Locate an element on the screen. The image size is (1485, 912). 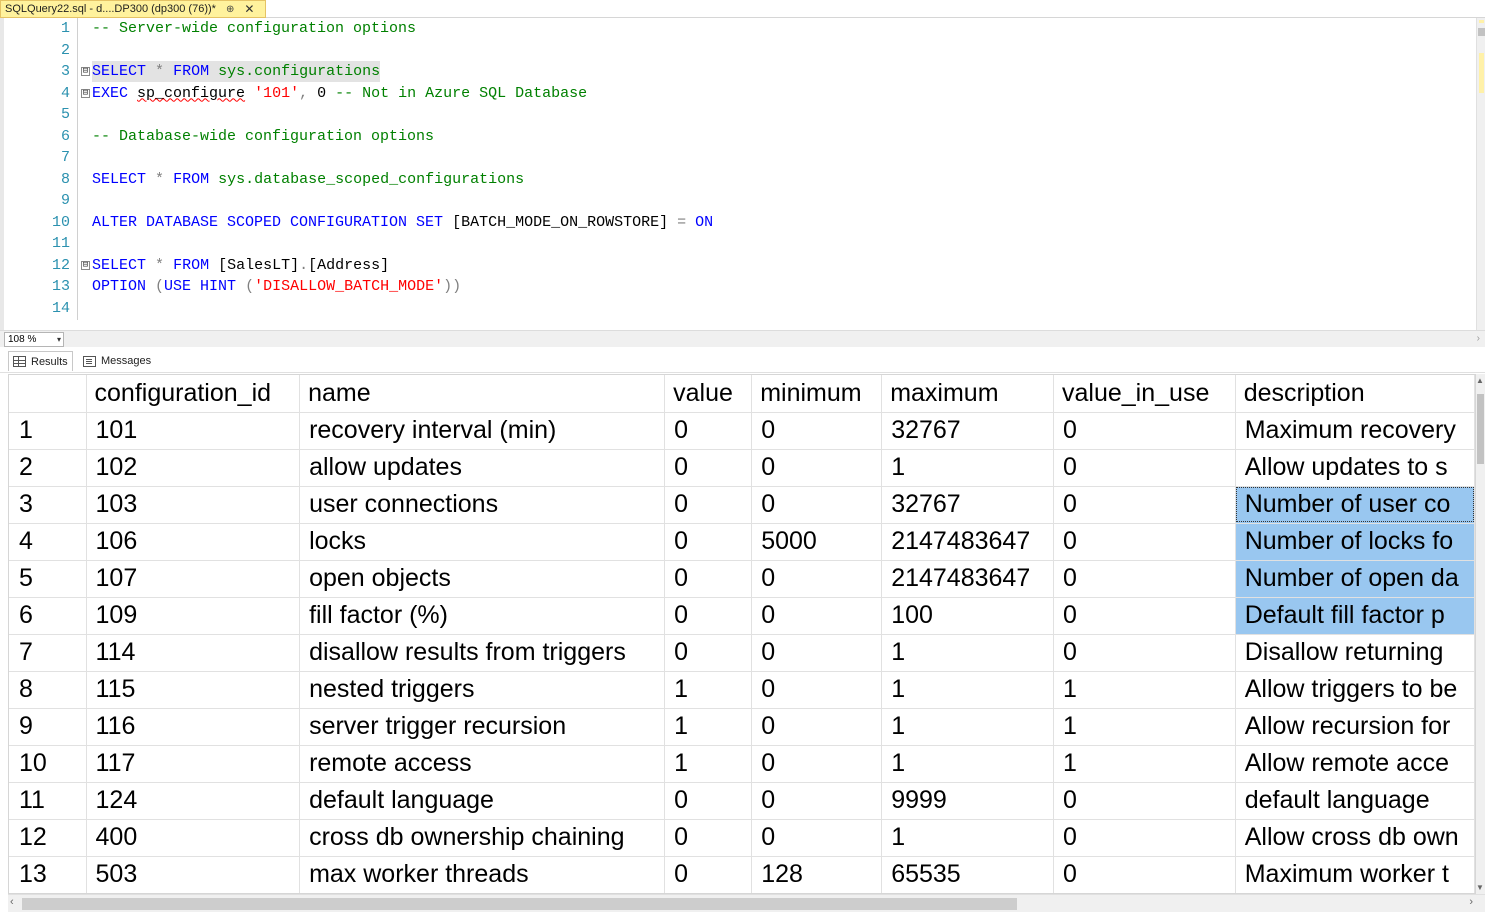
code-line: 6 -- Database-wide configuration options is located at coordinates (735, 136).